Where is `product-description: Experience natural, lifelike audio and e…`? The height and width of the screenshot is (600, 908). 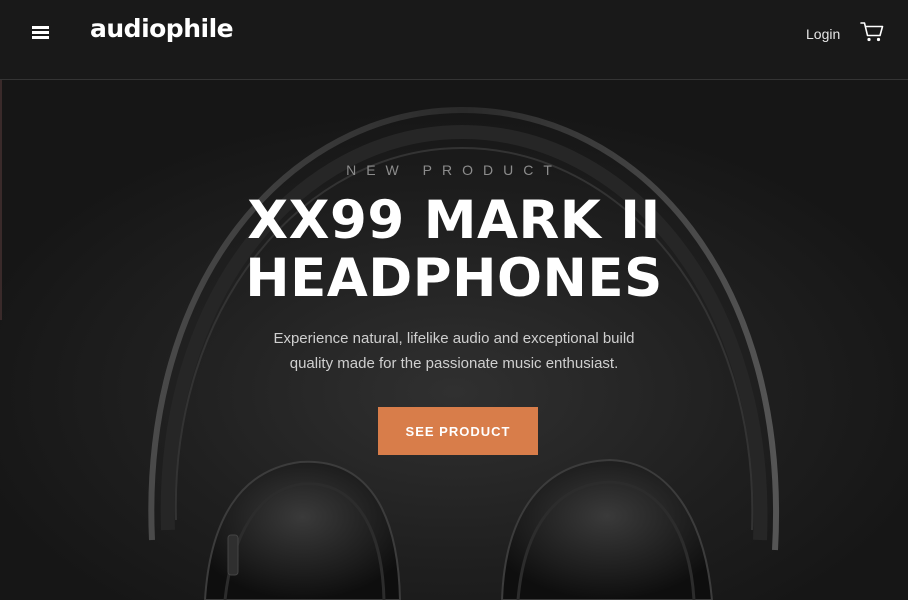
product-description: Experience natural, lifelike audio and e… is located at coordinates (454, 351).